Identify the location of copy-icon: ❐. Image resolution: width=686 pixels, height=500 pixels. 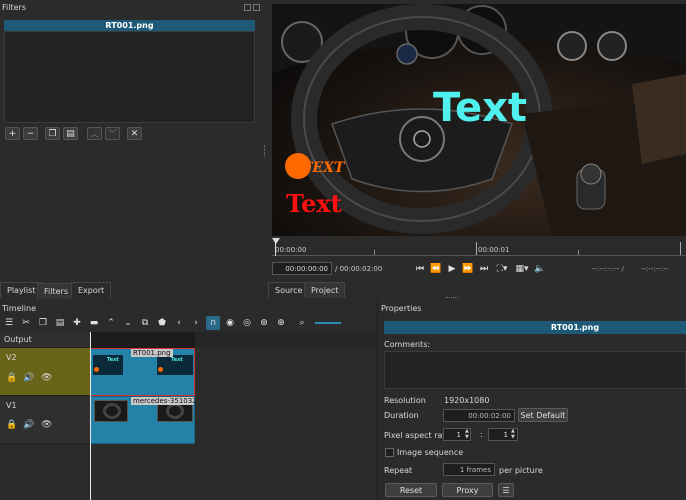
(43, 323).